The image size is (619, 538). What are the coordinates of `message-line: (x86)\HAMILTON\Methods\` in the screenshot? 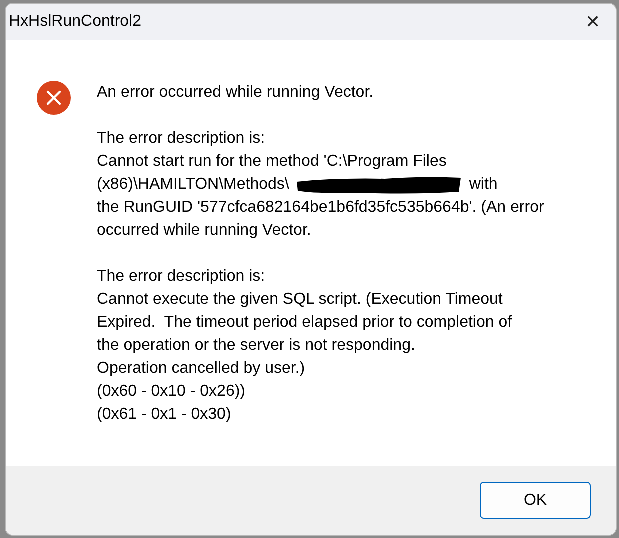 It's located at (193, 185).